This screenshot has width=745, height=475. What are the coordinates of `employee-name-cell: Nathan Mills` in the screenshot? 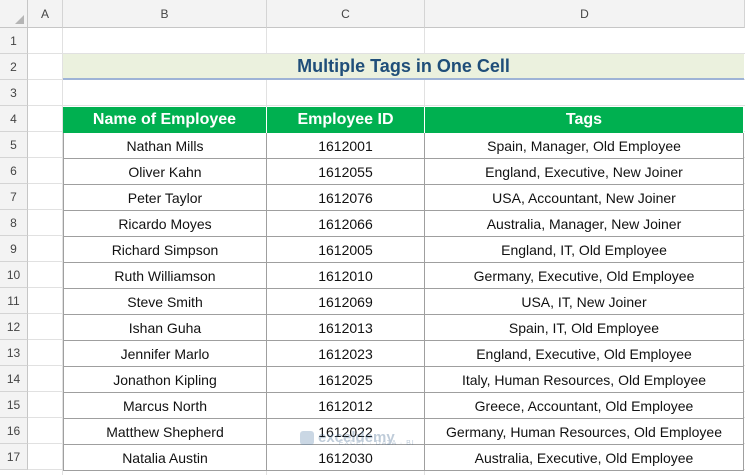 It's located at (165, 146).